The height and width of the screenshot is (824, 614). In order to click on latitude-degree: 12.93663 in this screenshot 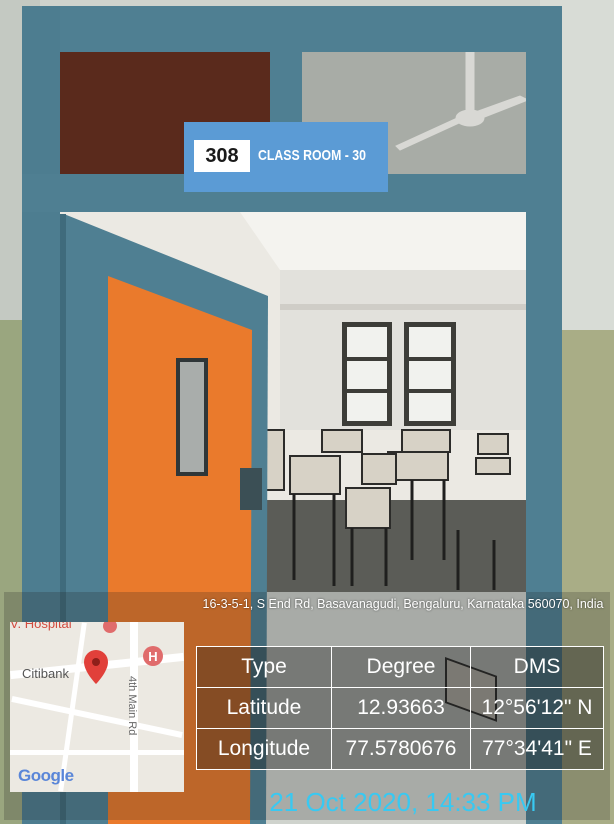, I will do `click(401, 708)`.